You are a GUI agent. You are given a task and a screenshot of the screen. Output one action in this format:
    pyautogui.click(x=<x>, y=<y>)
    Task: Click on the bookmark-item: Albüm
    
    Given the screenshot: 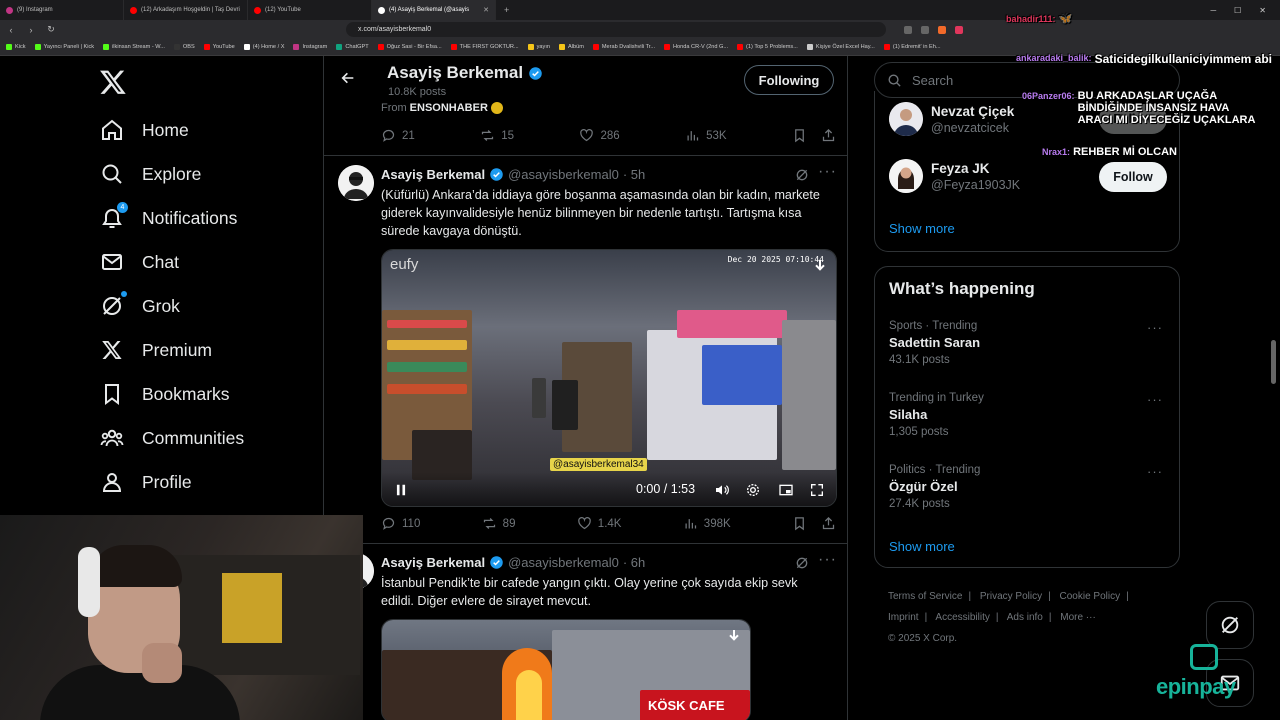 What is the action you would take?
    pyautogui.click(x=571, y=47)
    